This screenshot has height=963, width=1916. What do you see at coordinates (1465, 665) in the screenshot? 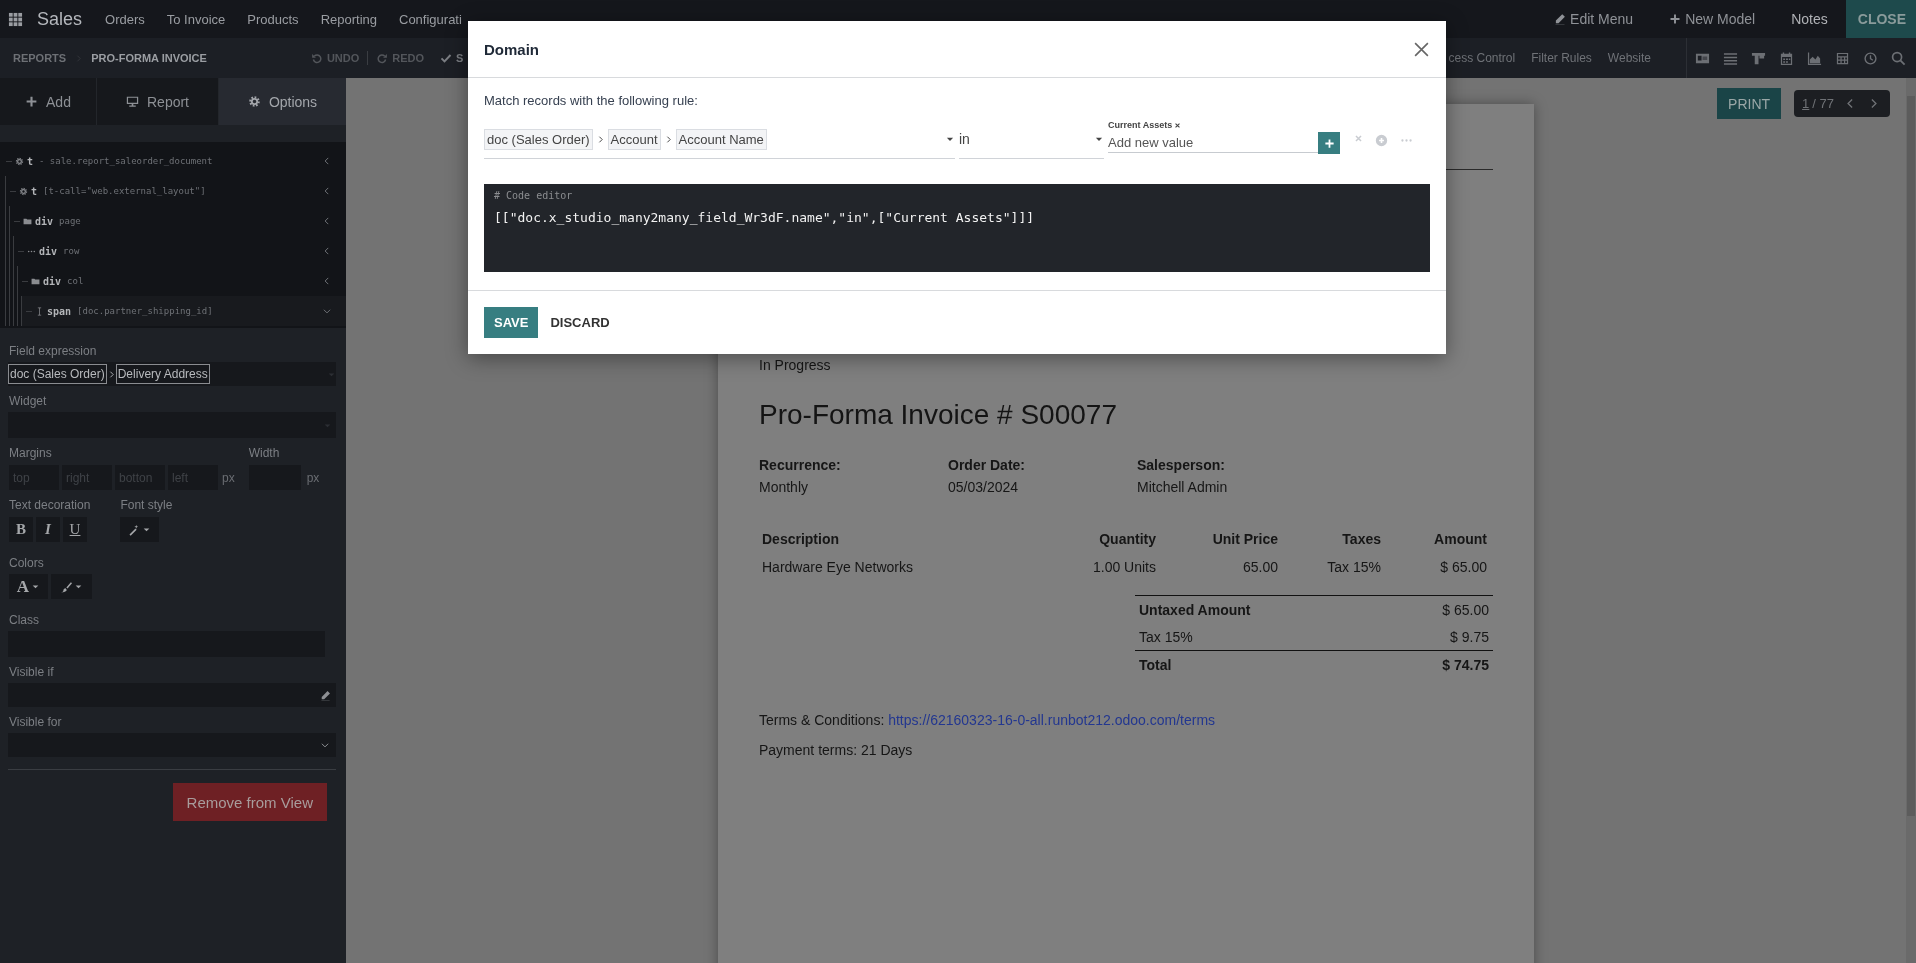
I see `total-value: $ 74.75` at bounding box center [1465, 665].